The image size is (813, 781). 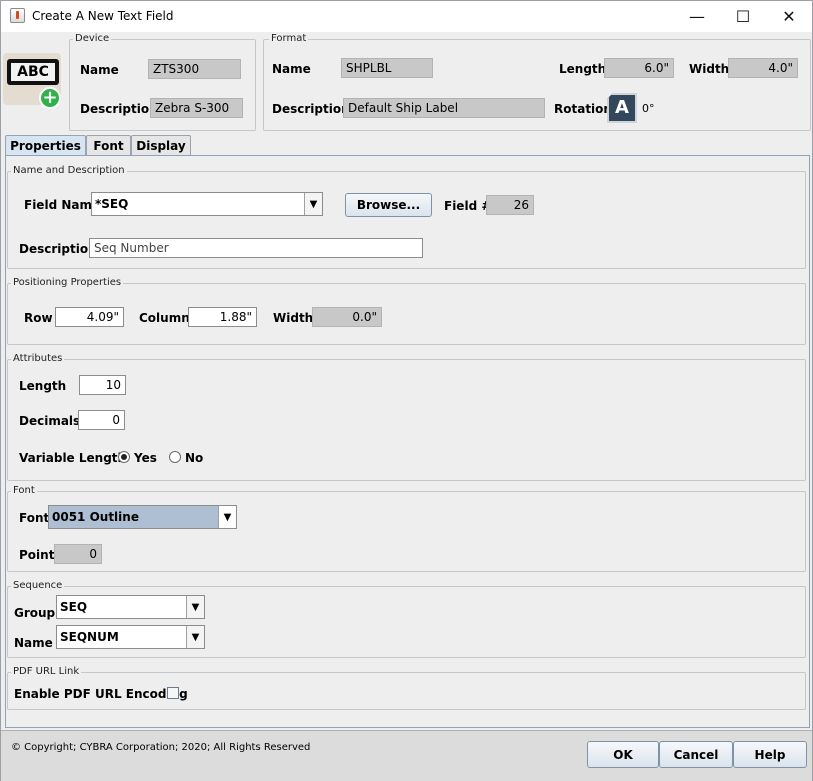 I want to click on attributes-legend: Attributes, so click(x=38, y=358).